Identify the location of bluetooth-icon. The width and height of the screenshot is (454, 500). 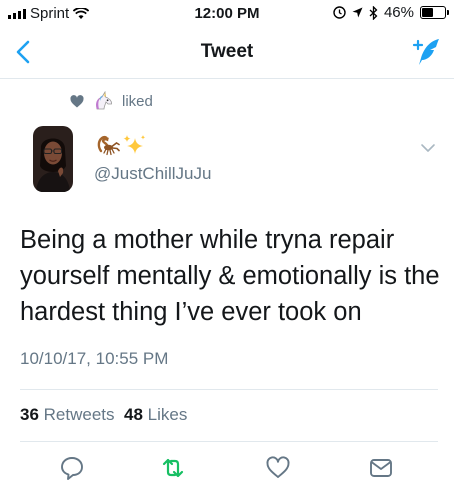
(373, 12).